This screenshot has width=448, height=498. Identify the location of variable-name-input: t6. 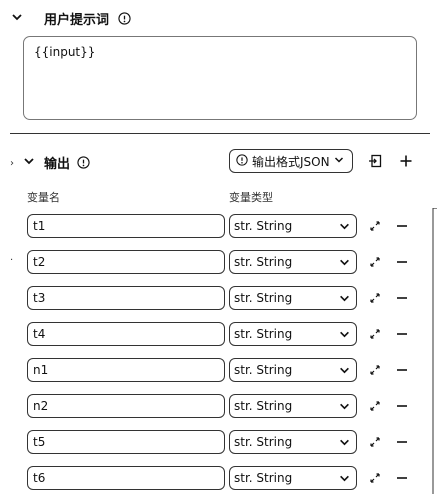
(126, 478).